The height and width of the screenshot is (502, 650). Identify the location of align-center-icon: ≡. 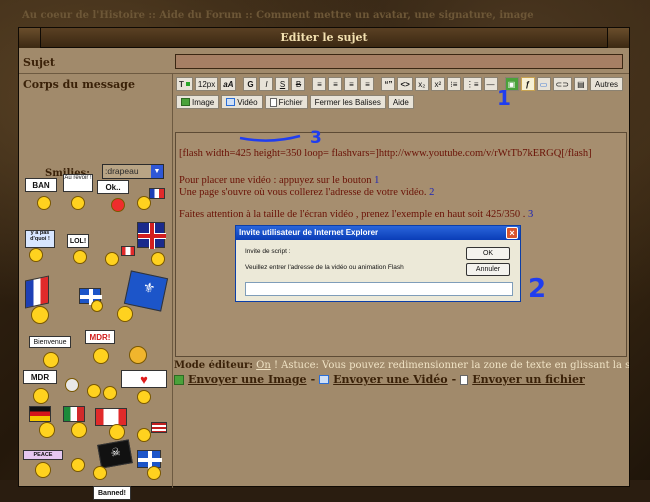
(335, 84).